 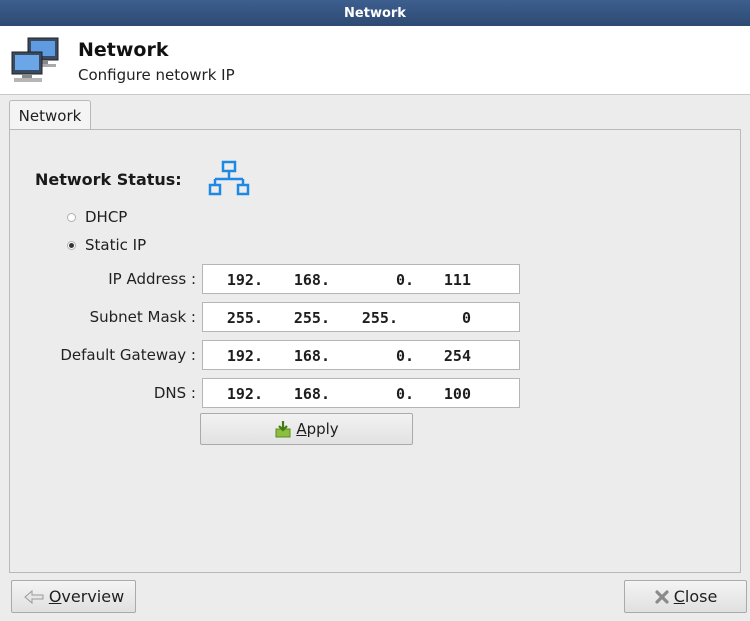 What do you see at coordinates (394, 280) in the screenshot?
I see `ip-address-octet-3: 0.` at bounding box center [394, 280].